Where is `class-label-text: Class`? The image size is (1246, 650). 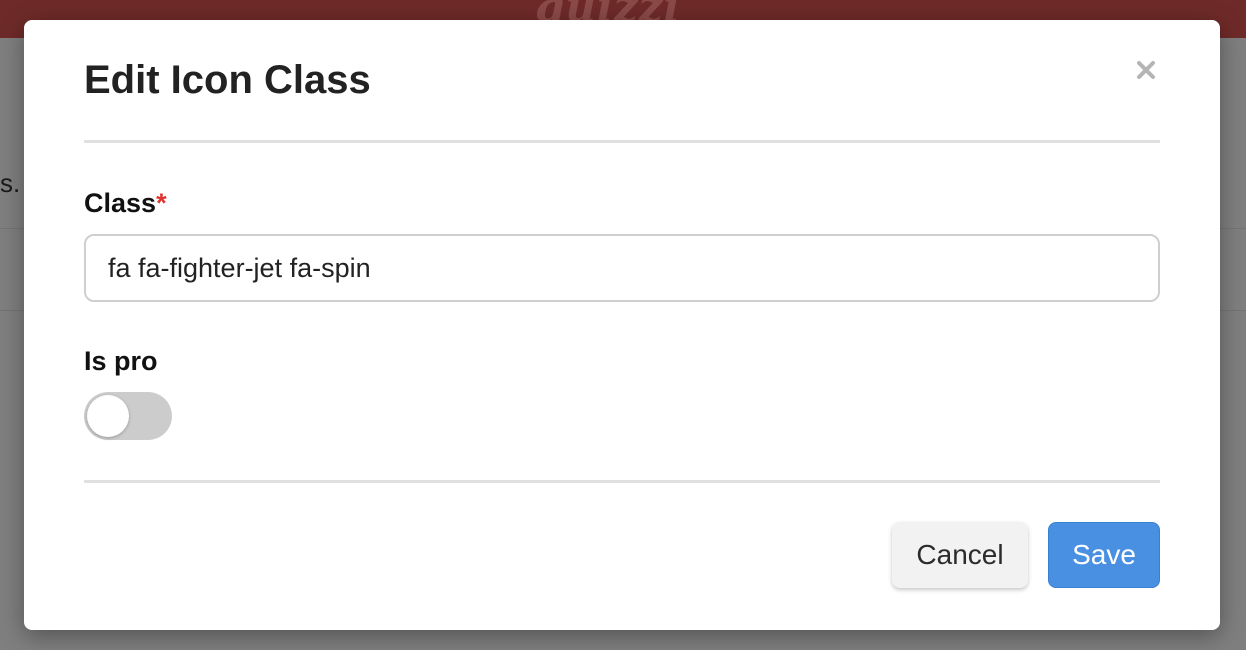 class-label-text: Class is located at coordinates (120, 203).